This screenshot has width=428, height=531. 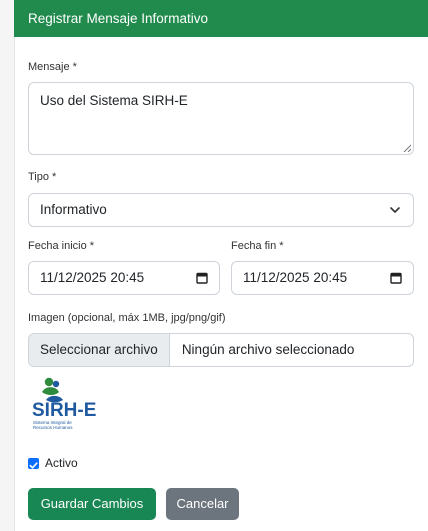 What do you see at coordinates (73, 209) in the screenshot?
I see `tipo-selected-value: Informativo` at bounding box center [73, 209].